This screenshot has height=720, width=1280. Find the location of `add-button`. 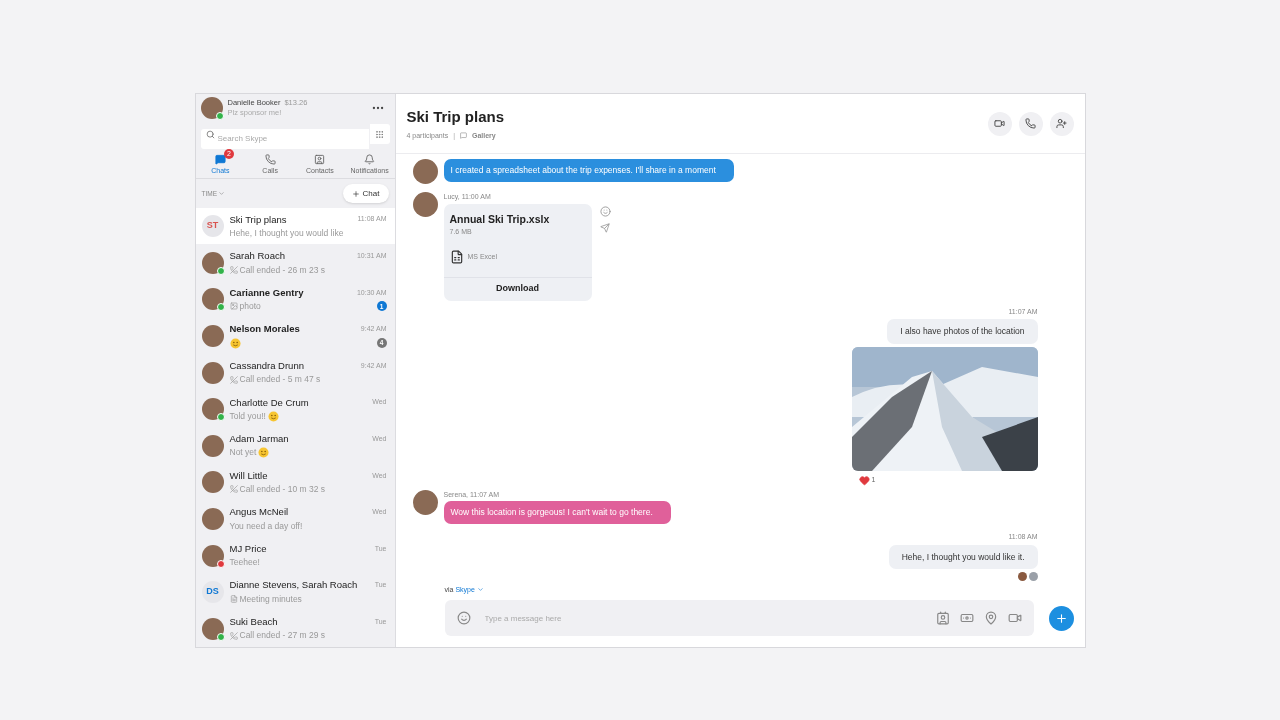

add-button is located at coordinates (1061, 618).